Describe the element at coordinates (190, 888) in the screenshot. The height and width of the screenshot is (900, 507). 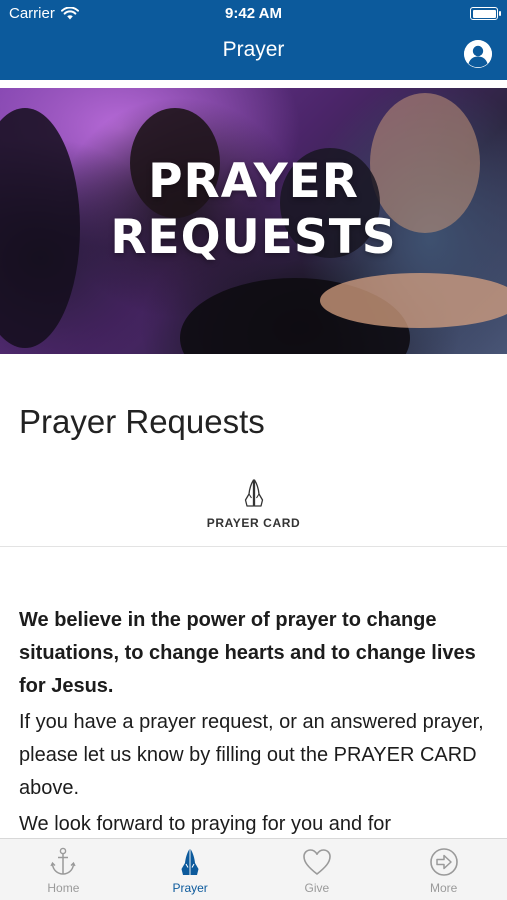
I see `tab-prayer-label: Prayer` at that location.